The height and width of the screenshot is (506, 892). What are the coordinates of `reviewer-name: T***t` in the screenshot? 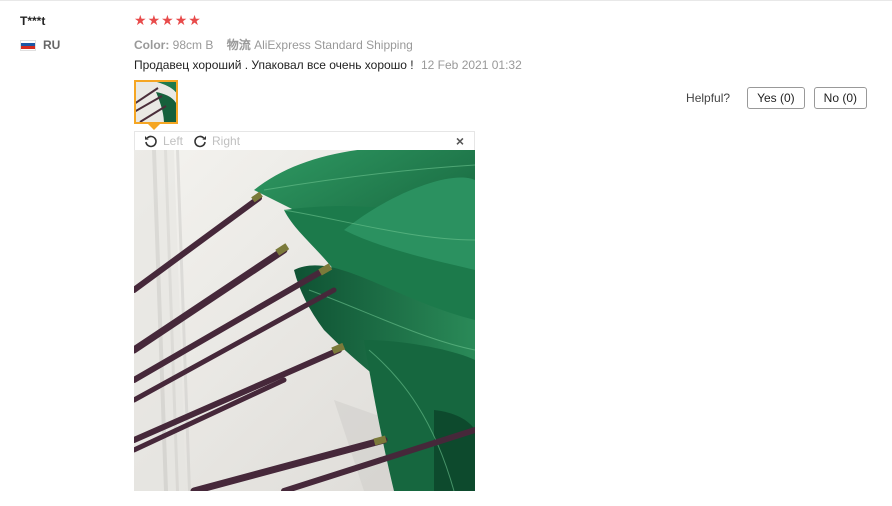 It's located at (33, 21).